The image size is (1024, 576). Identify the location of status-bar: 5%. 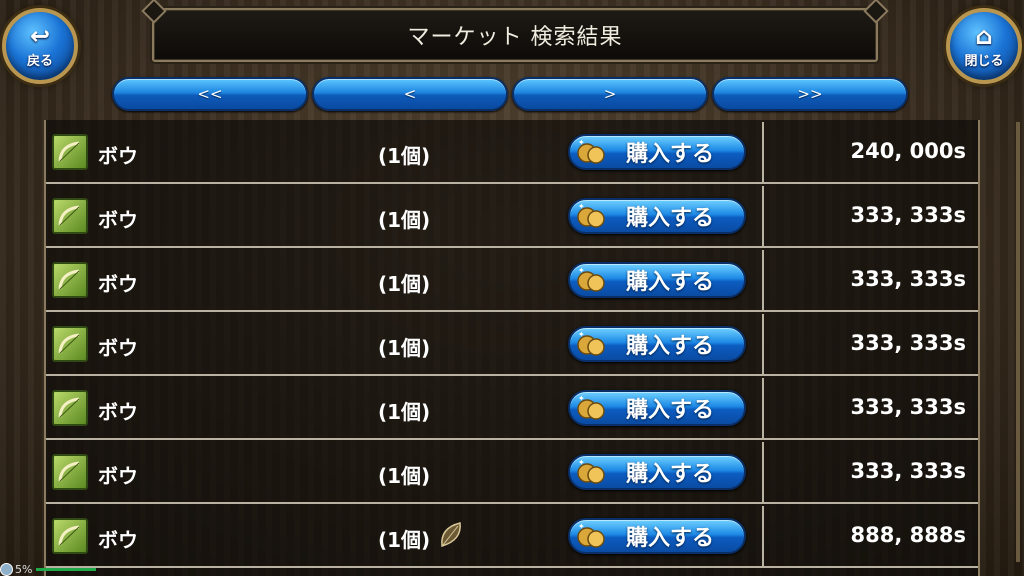
(512, 569).